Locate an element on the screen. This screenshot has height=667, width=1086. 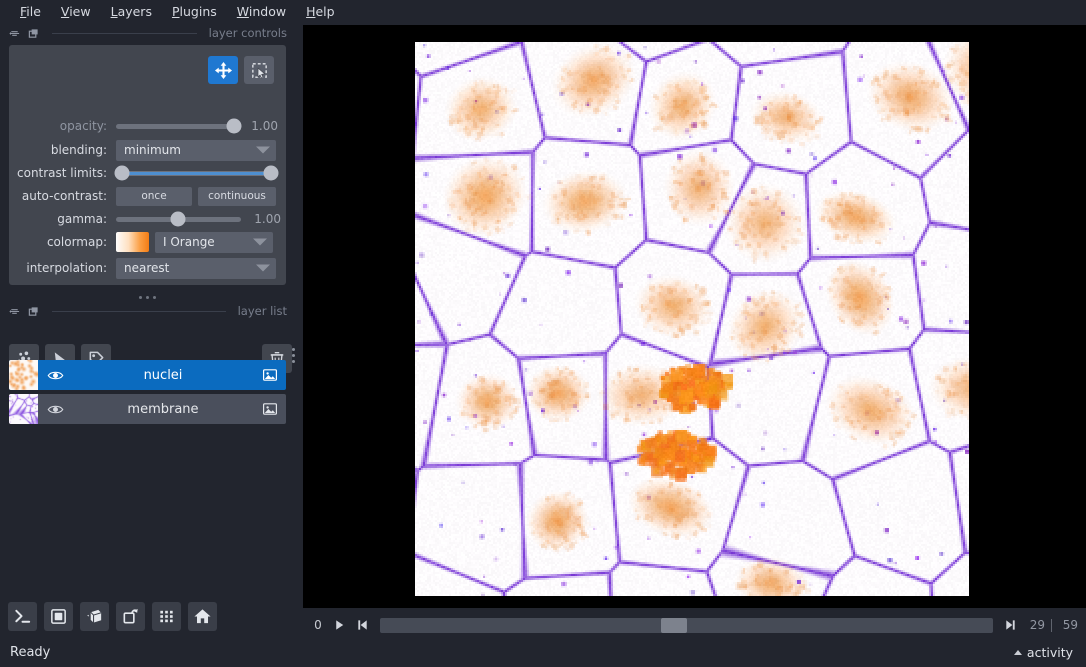
contrast-limits-row: contrast limits: is located at coordinates (147, 173).